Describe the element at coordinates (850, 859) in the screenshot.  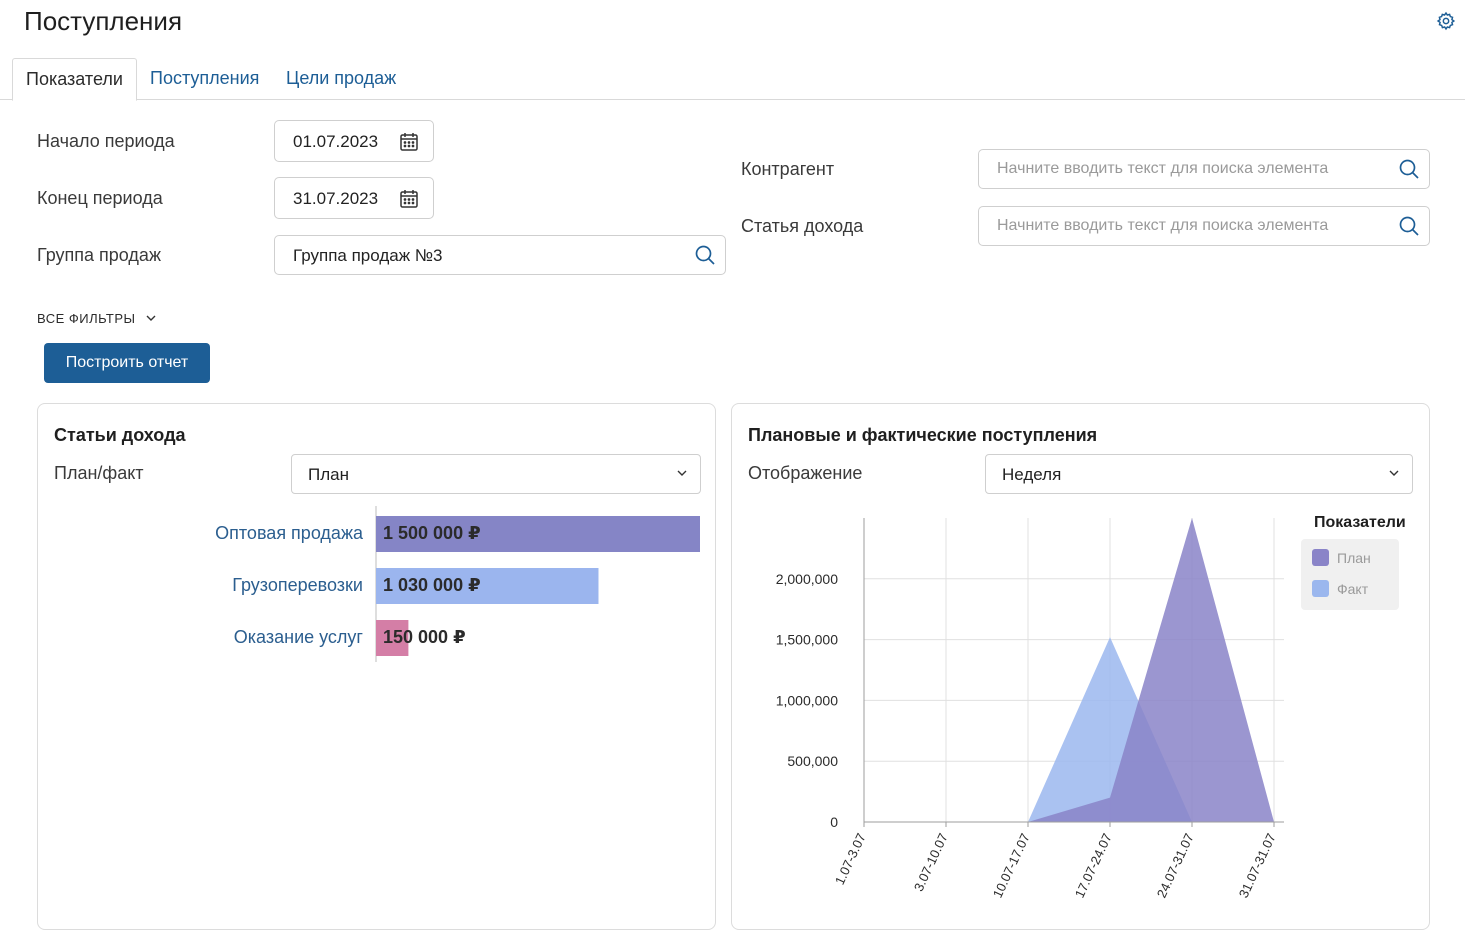
I see `x-tick-label: 1.07-3.07` at that location.